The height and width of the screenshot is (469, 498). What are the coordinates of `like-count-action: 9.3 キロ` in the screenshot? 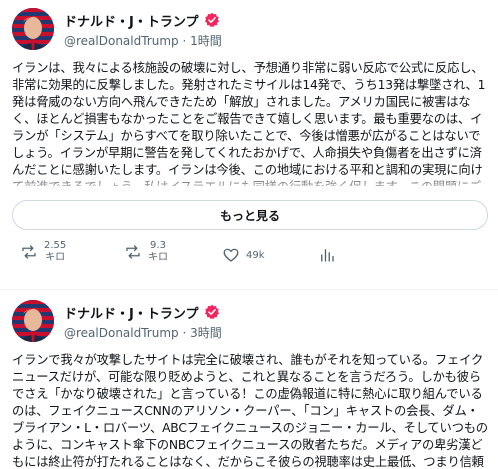 It's located at (146, 252).